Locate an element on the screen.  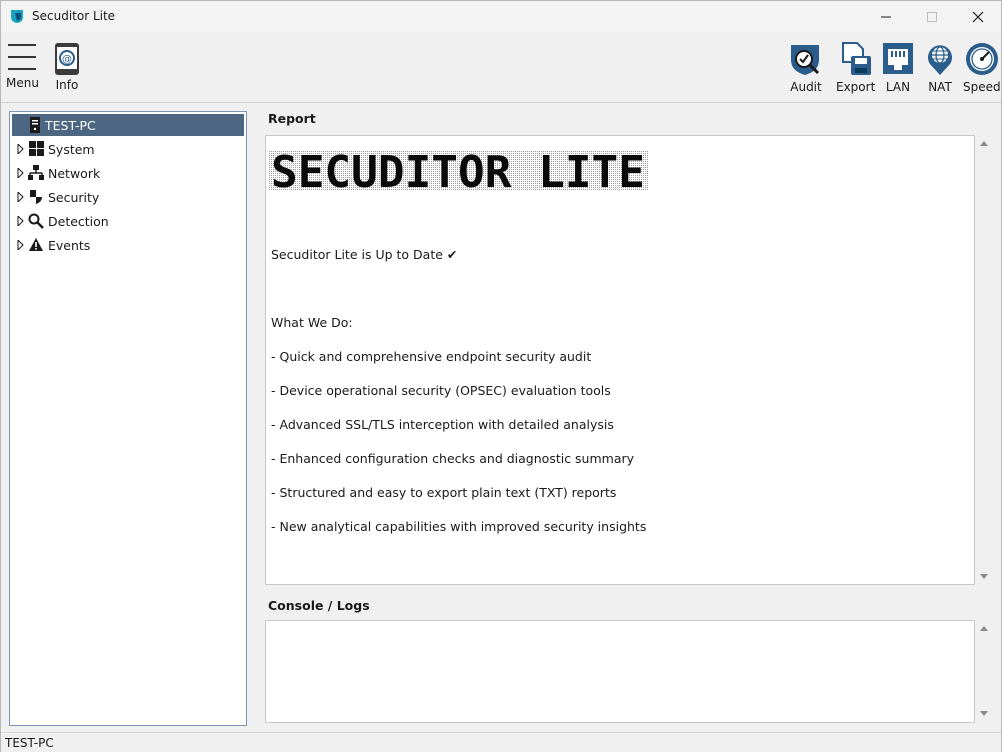
menu-button: Menu is located at coordinates (22, 66).